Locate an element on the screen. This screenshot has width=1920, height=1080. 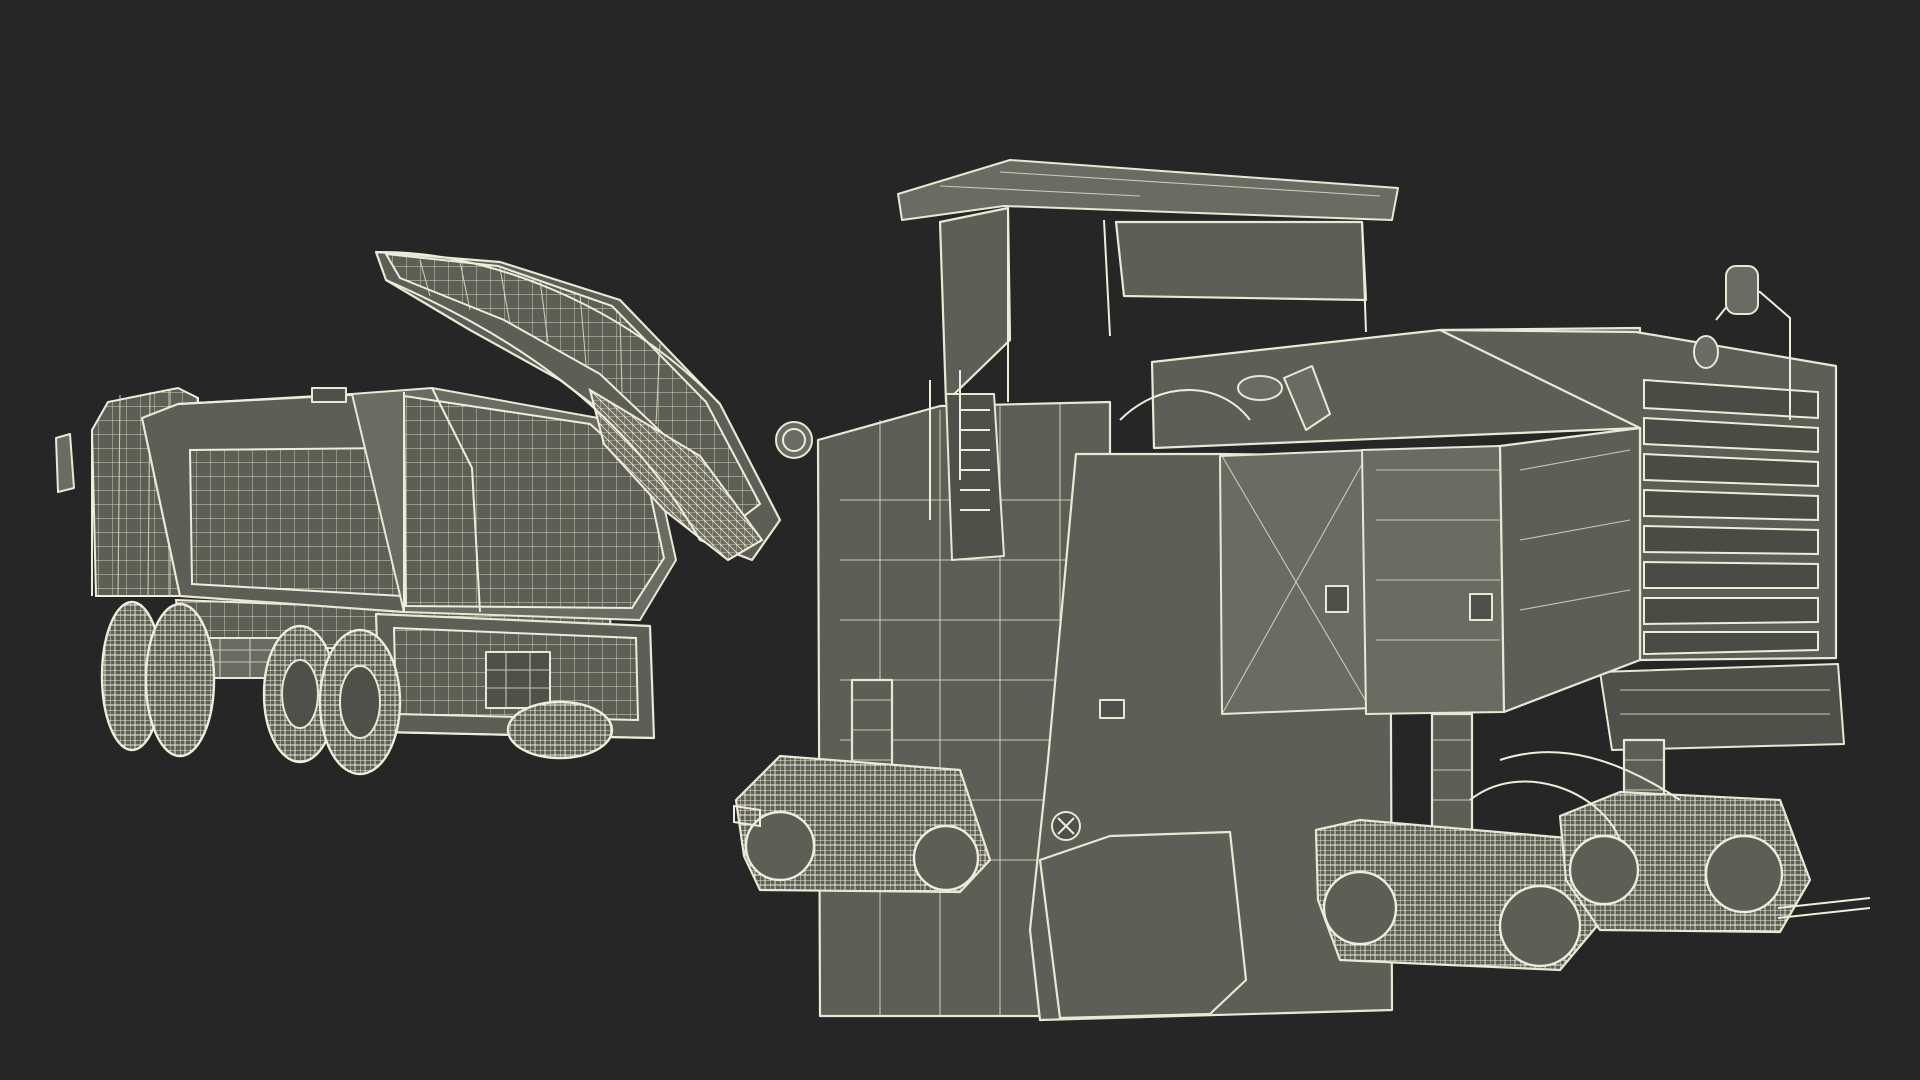
dump-truck is located at coordinates (366, 581).